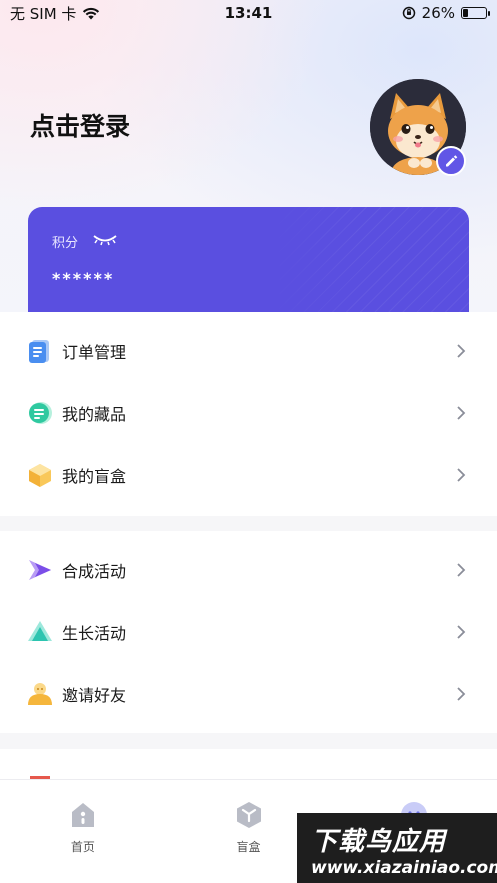 This screenshot has width=497, height=883. I want to click on tab-label: 首页, so click(82, 847).